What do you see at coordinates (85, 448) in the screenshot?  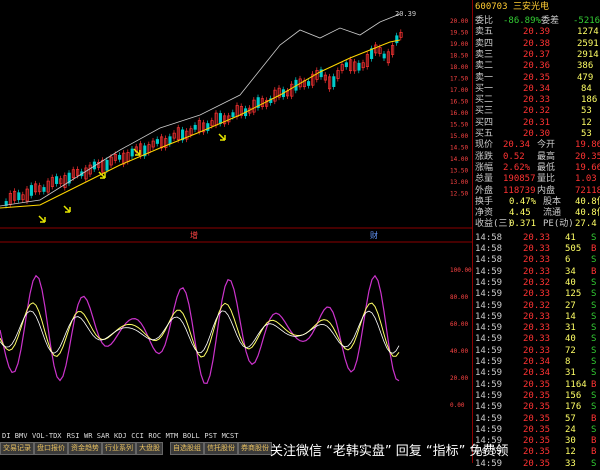 I see `bottom-tab: 资金趋势` at bounding box center [85, 448].